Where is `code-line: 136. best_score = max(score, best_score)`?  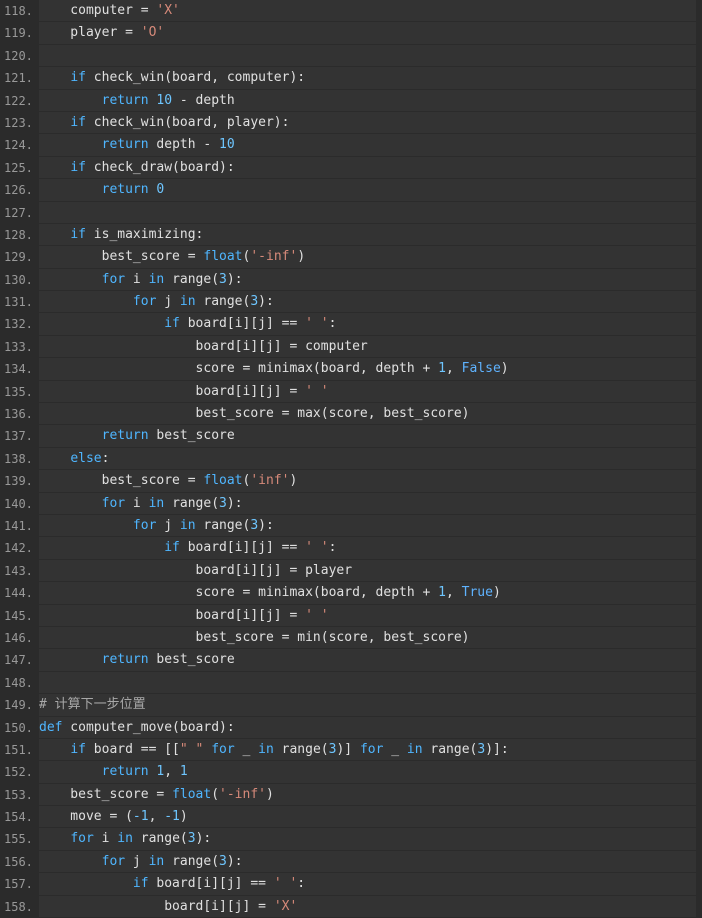 code-line: 136. best_score = max(score, best_score) is located at coordinates (351, 414).